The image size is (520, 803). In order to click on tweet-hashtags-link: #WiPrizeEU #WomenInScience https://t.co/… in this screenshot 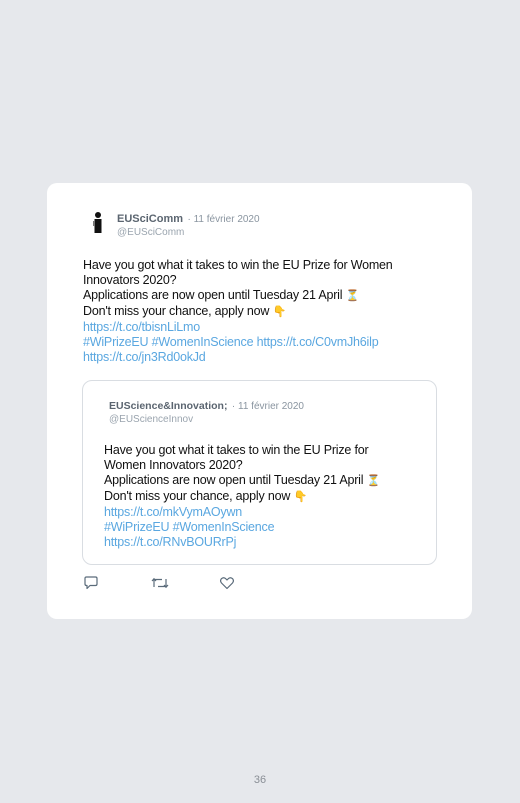, I will do `click(263, 342)`.